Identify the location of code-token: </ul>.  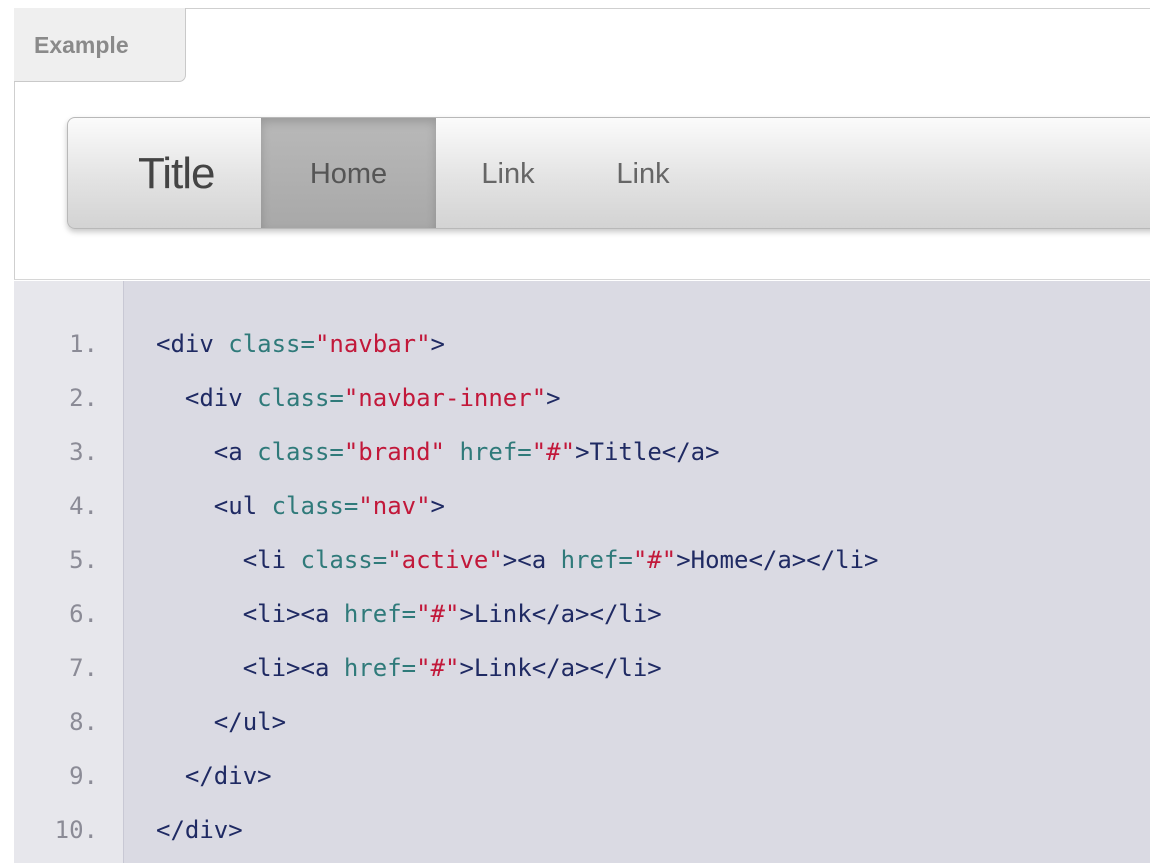
(221, 722).